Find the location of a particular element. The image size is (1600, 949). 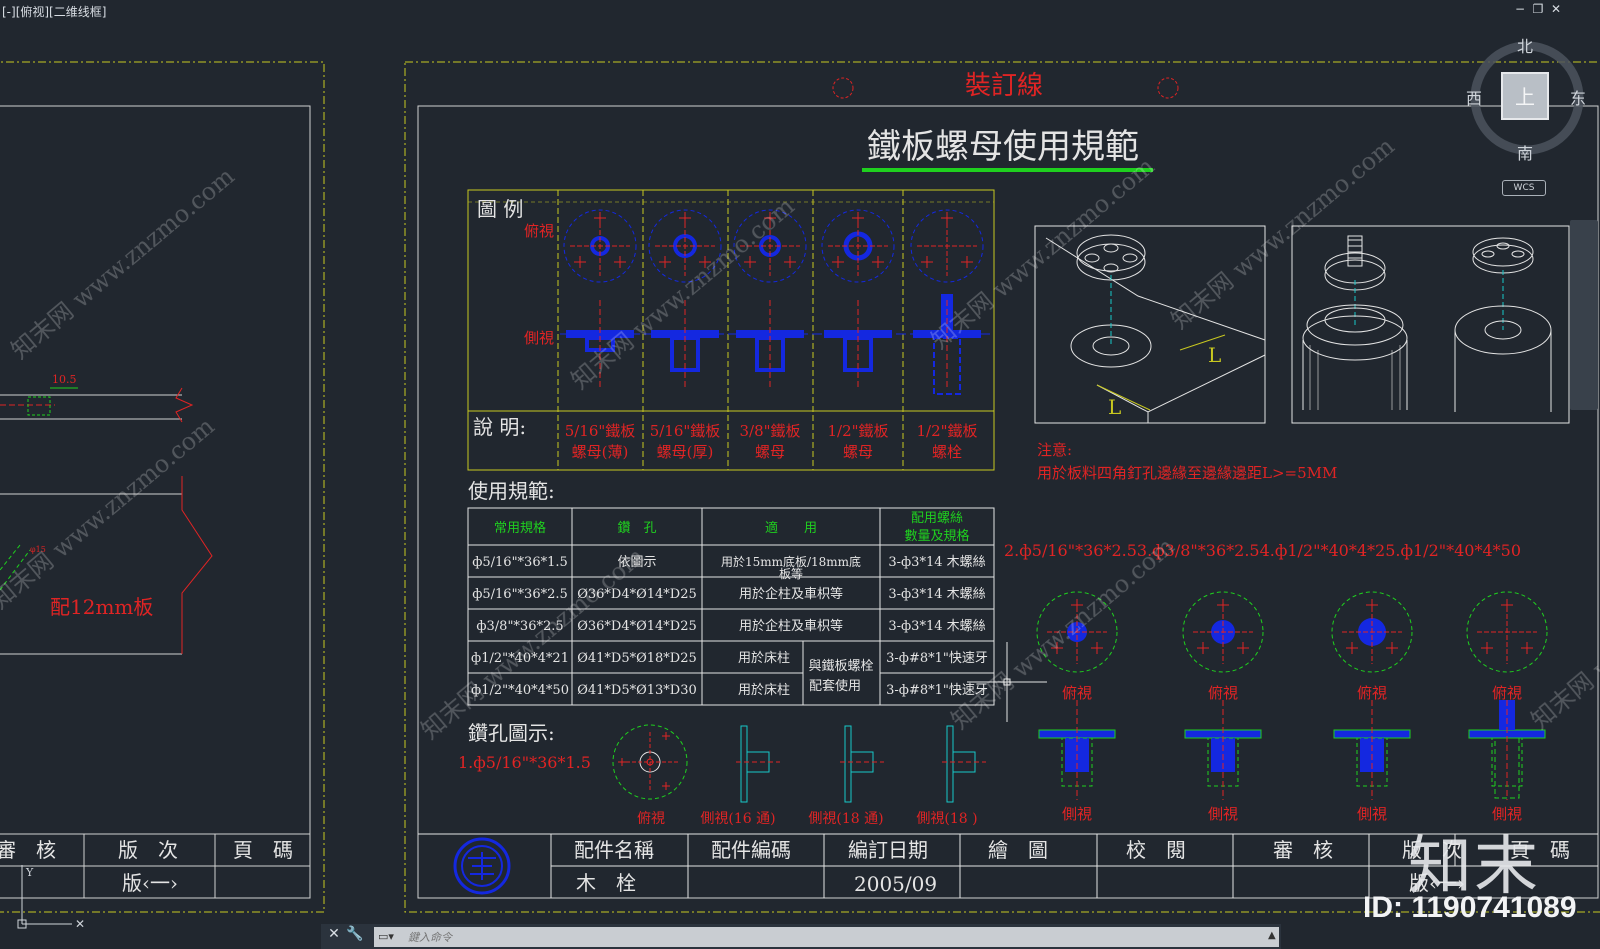

iso-L-label-2: L is located at coordinates (1114, 407).